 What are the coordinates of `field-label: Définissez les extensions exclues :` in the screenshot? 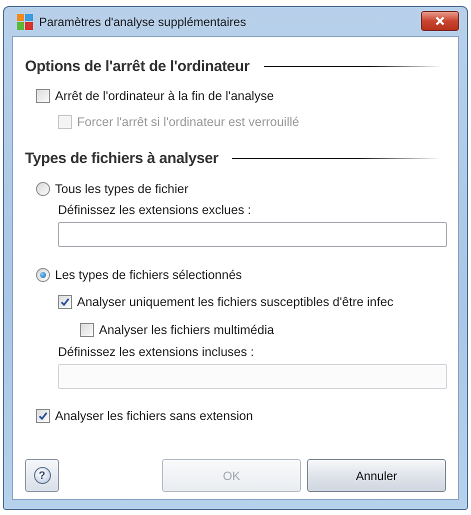 It's located at (155, 210).